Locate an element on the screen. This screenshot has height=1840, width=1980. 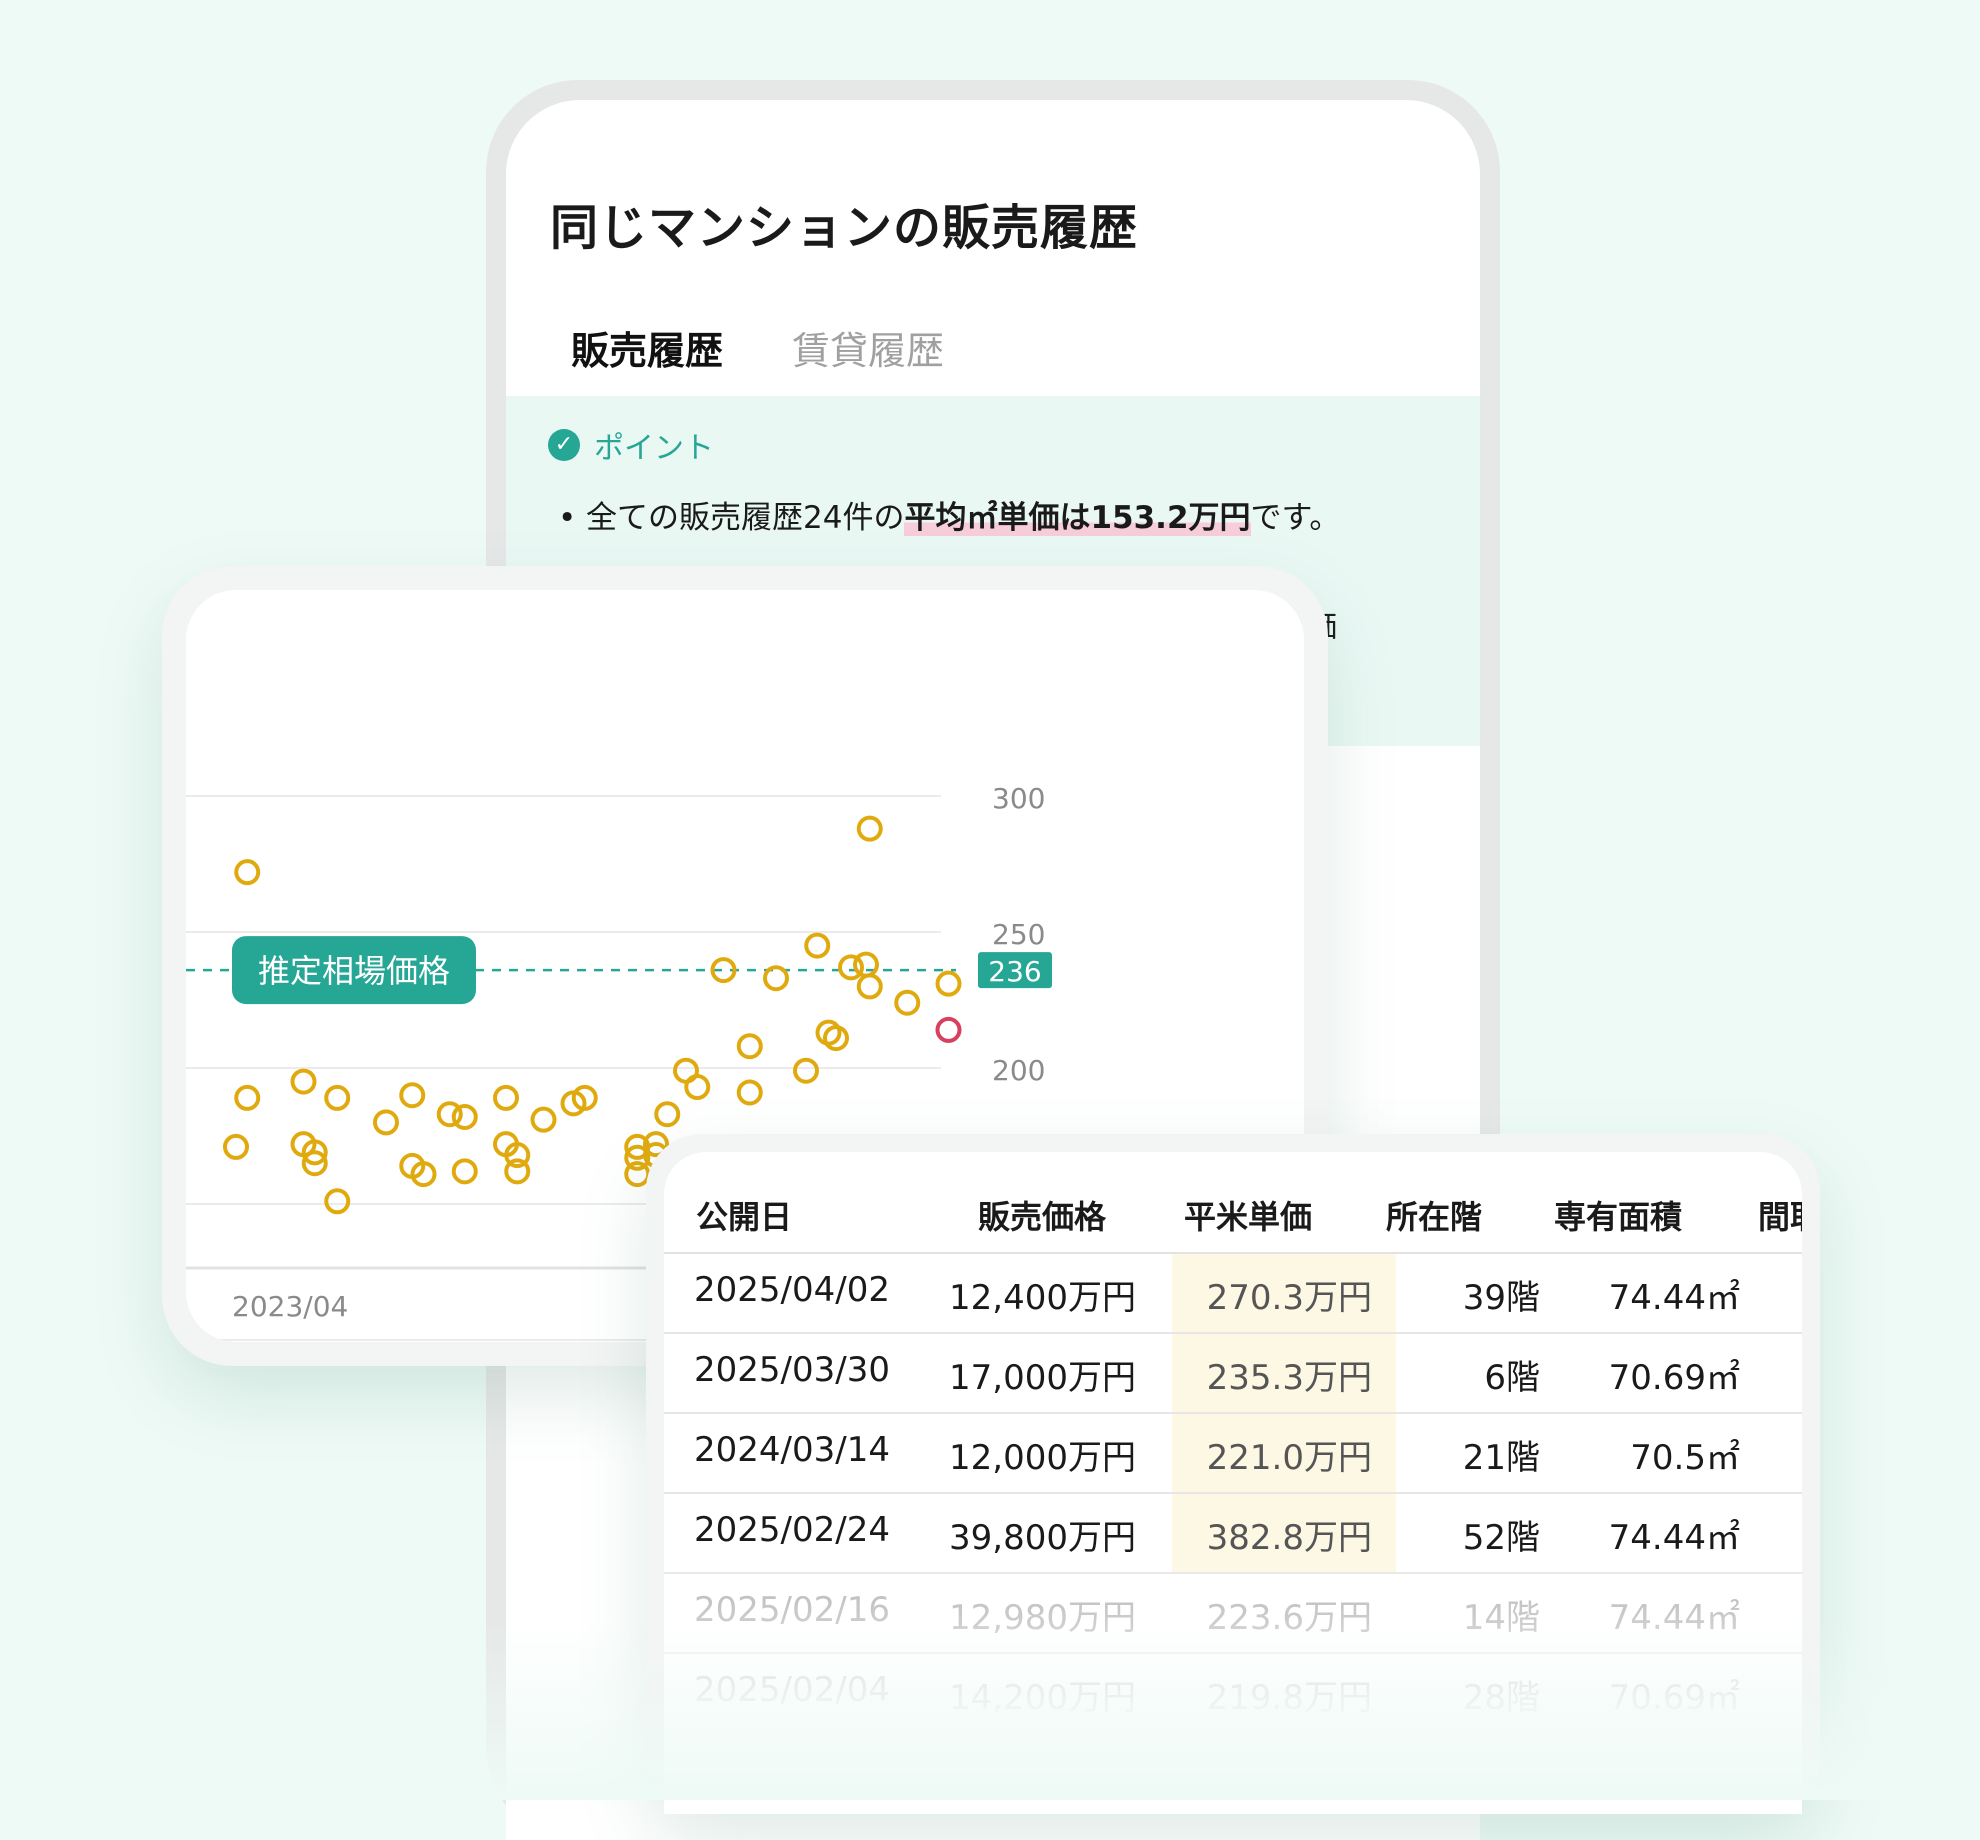
table-row: 2025/03/30 17,000万円 235.3万円 6階 70.69㎡ is located at coordinates (1233, 1374).